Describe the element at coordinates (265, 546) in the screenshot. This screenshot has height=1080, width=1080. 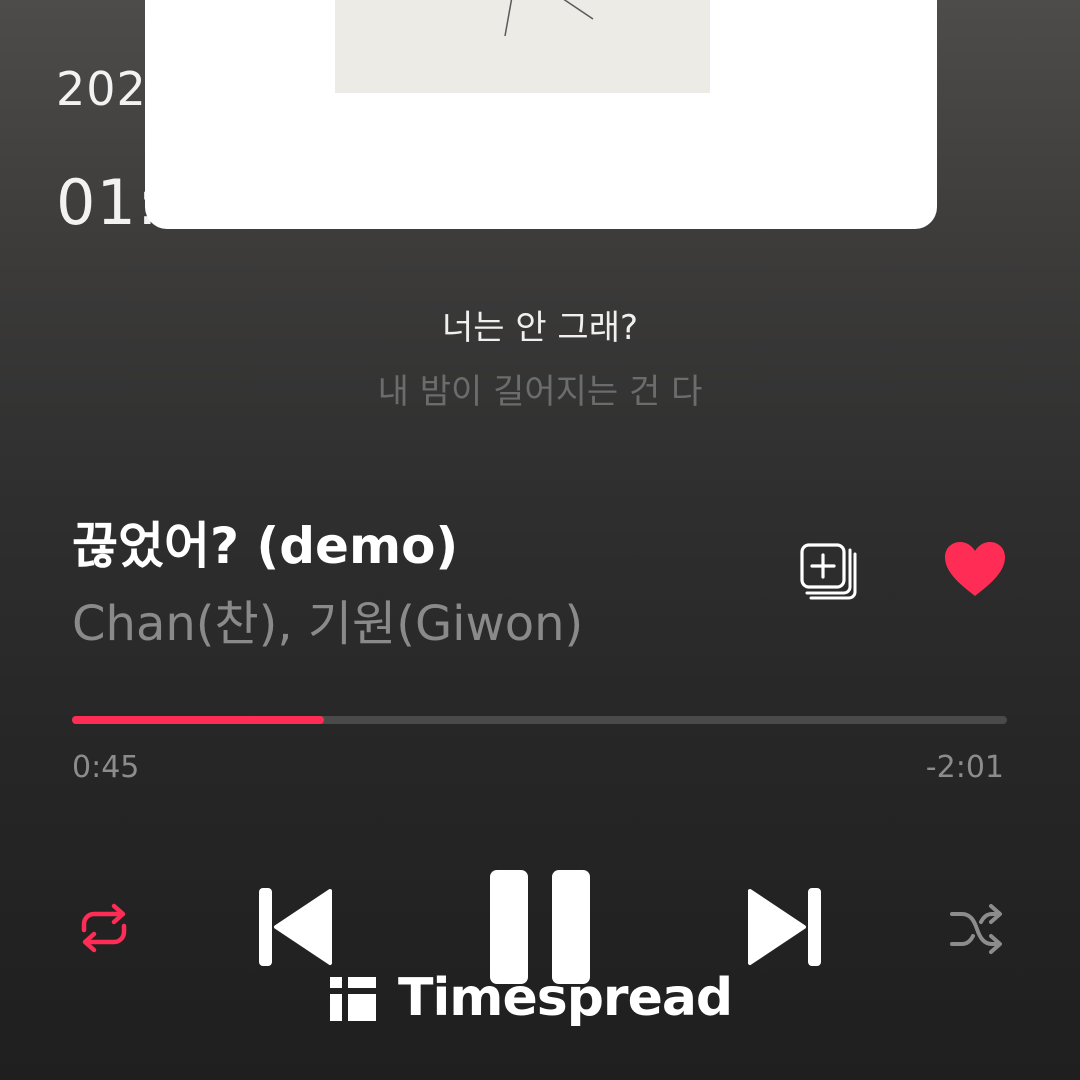
I see `track-title: 끊었어? (demo)` at that location.